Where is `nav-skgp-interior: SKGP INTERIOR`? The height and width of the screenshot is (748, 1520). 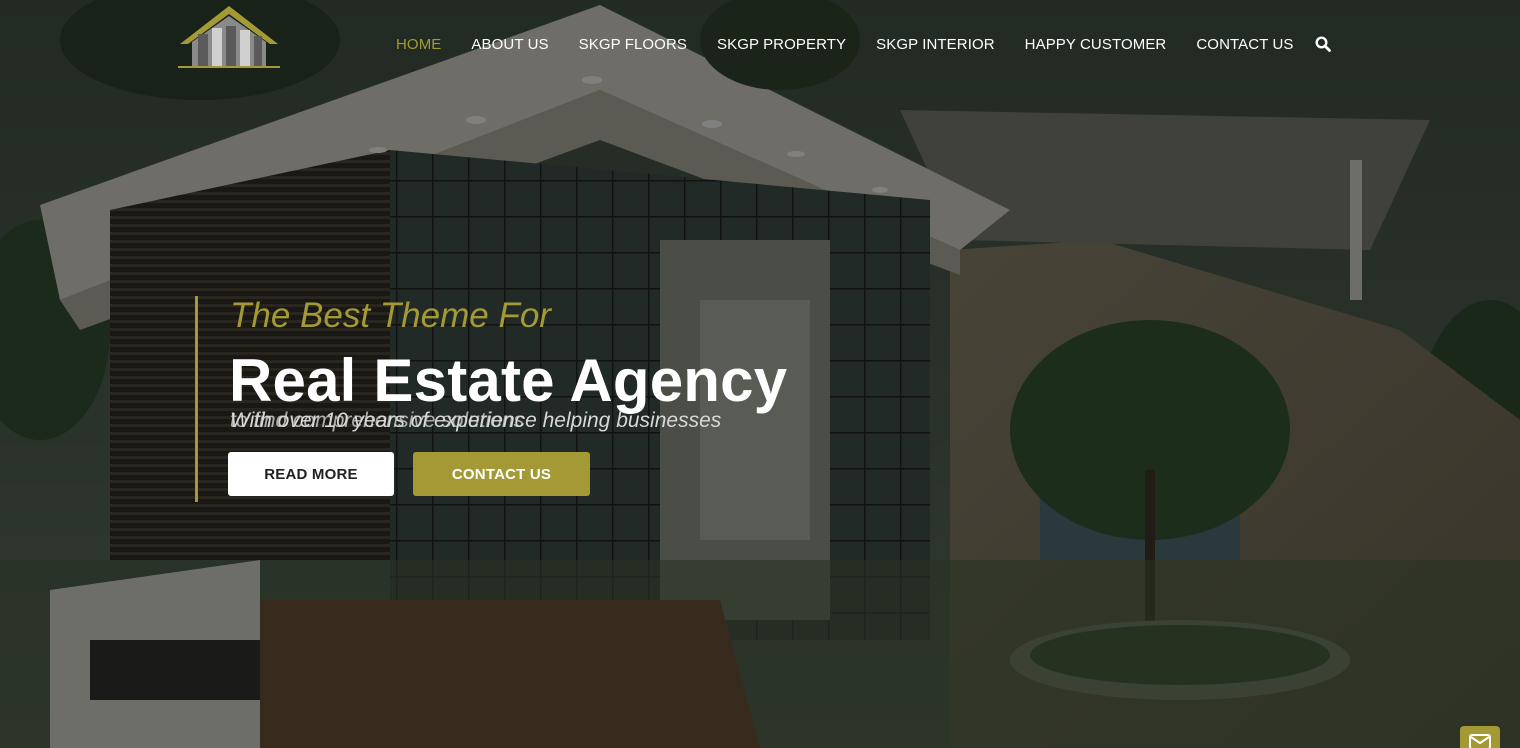
nav-skgp-interior: SKGP INTERIOR is located at coordinates (935, 44).